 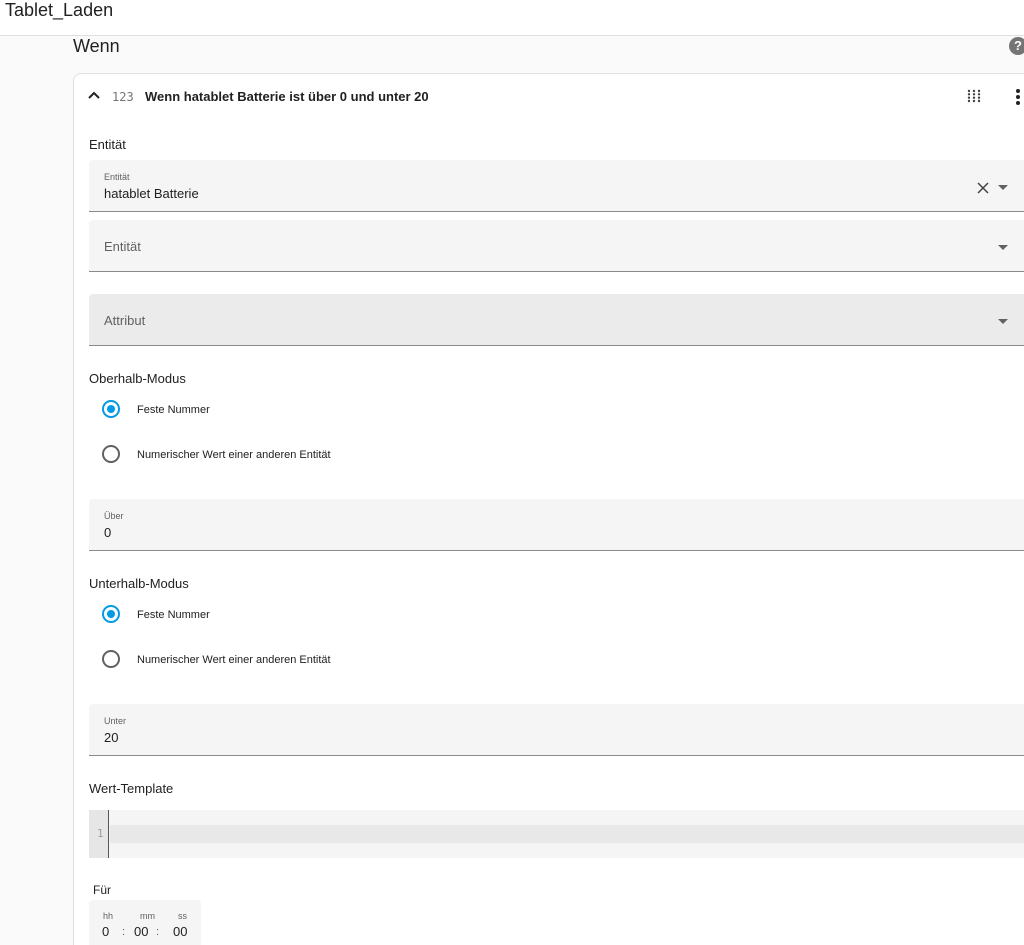 What do you see at coordinates (173, 615) in the screenshot?
I see `below-fixed-number-label: Feste Nummer` at bounding box center [173, 615].